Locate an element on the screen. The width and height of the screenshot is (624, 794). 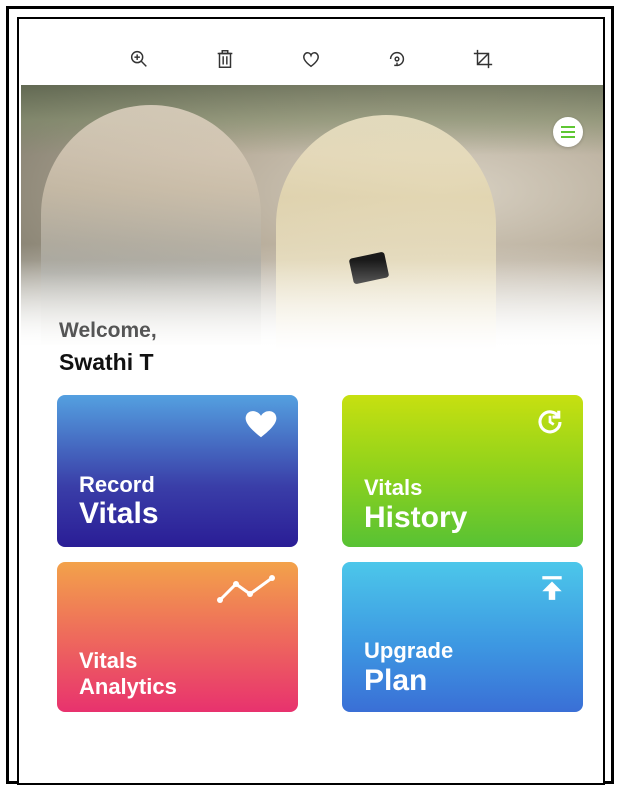
crop-icon is located at coordinates (483, 59).